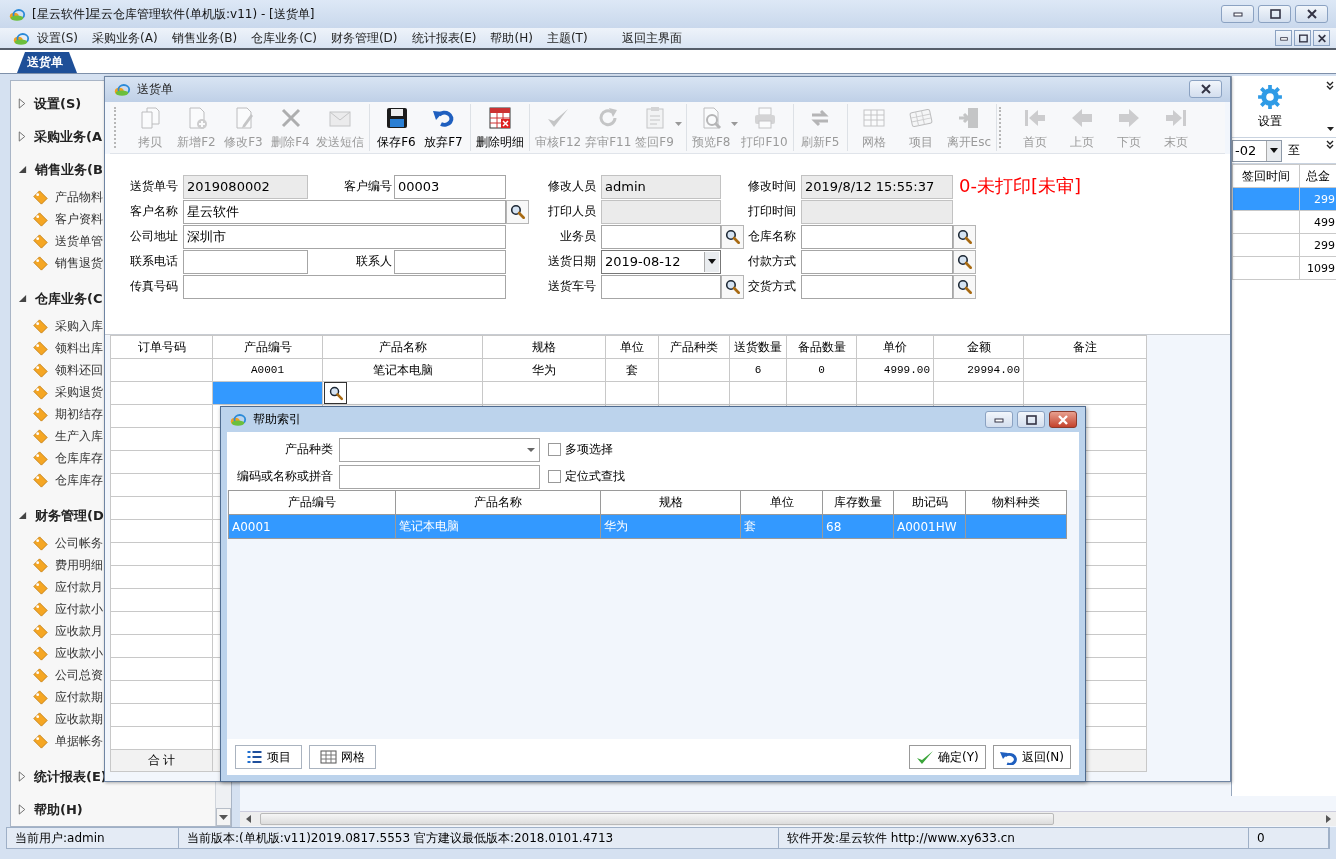 Image resolution: width=1336 pixels, height=859 pixels. What do you see at coordinates (877, 186) in the screenshot?
I see `text-field: 2019/8/12 15:55:37` at bounding box center [877, 186].